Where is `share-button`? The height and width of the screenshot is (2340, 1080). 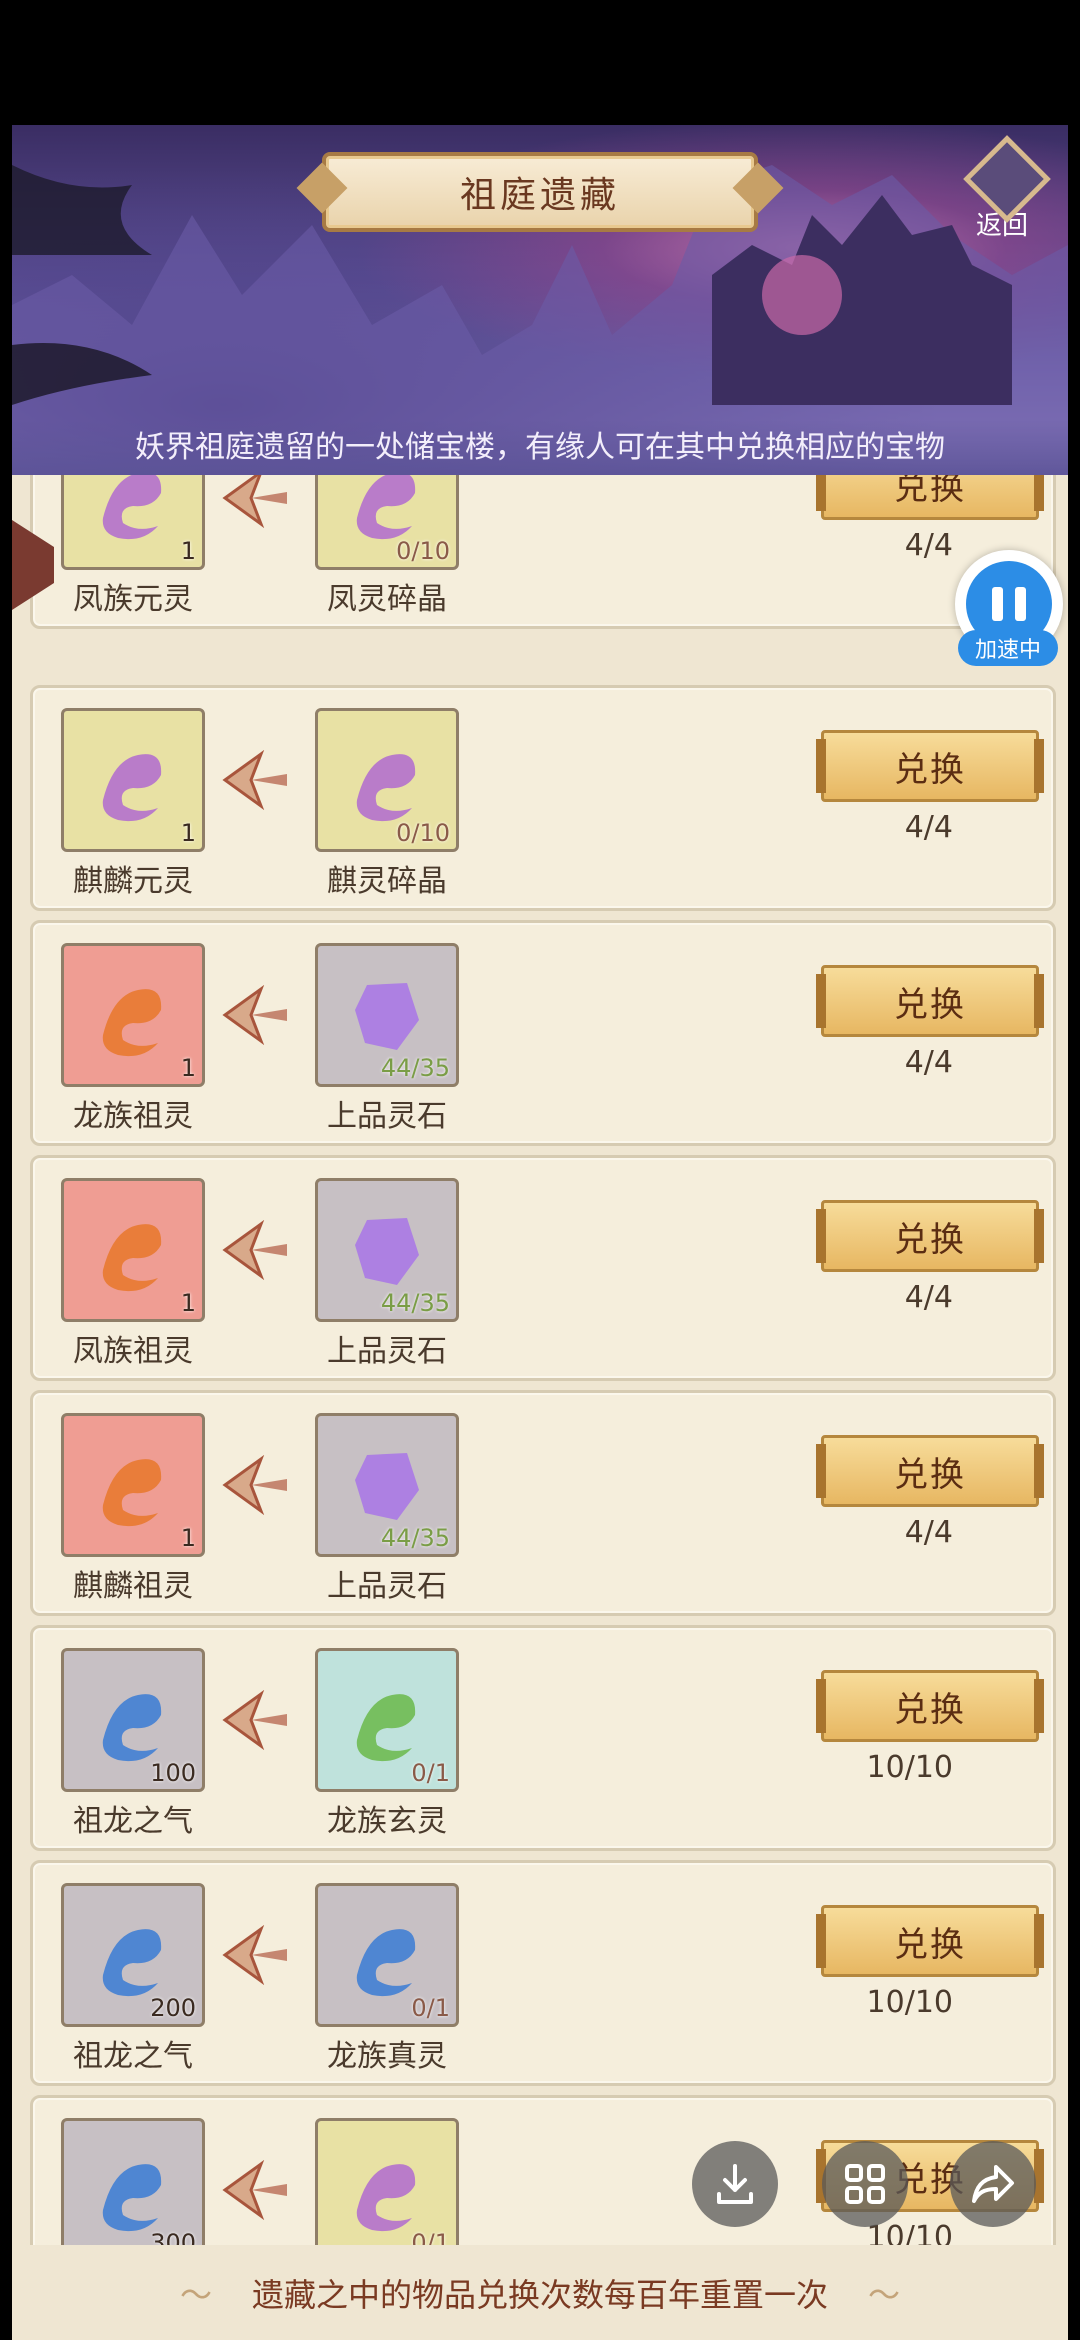
share-button is located at coordinates (993, 2184).